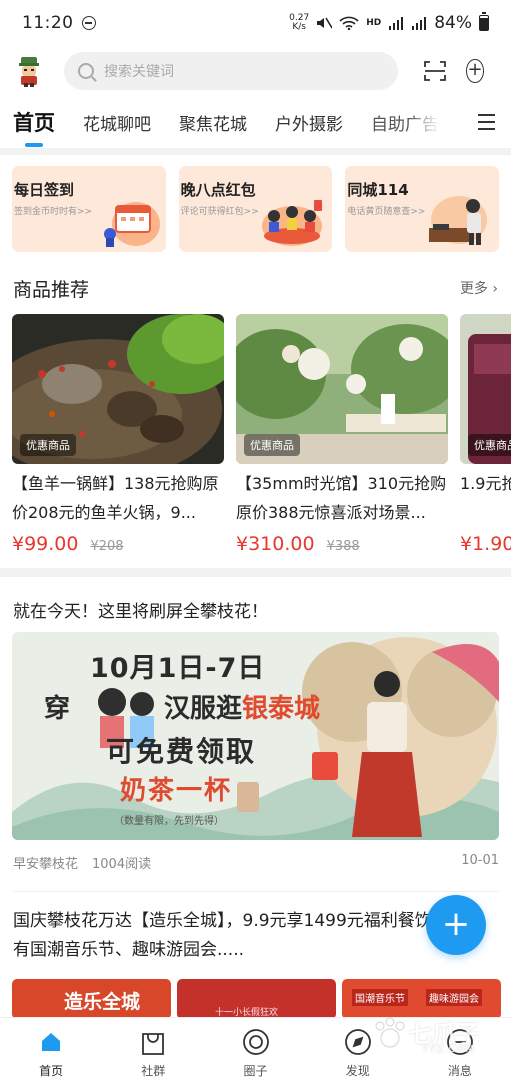 The image size is (511, 1080). Describe the element at coordinates (178, 668) in the screenshot. I see `banner-date: 10月1日-7日` at that location.